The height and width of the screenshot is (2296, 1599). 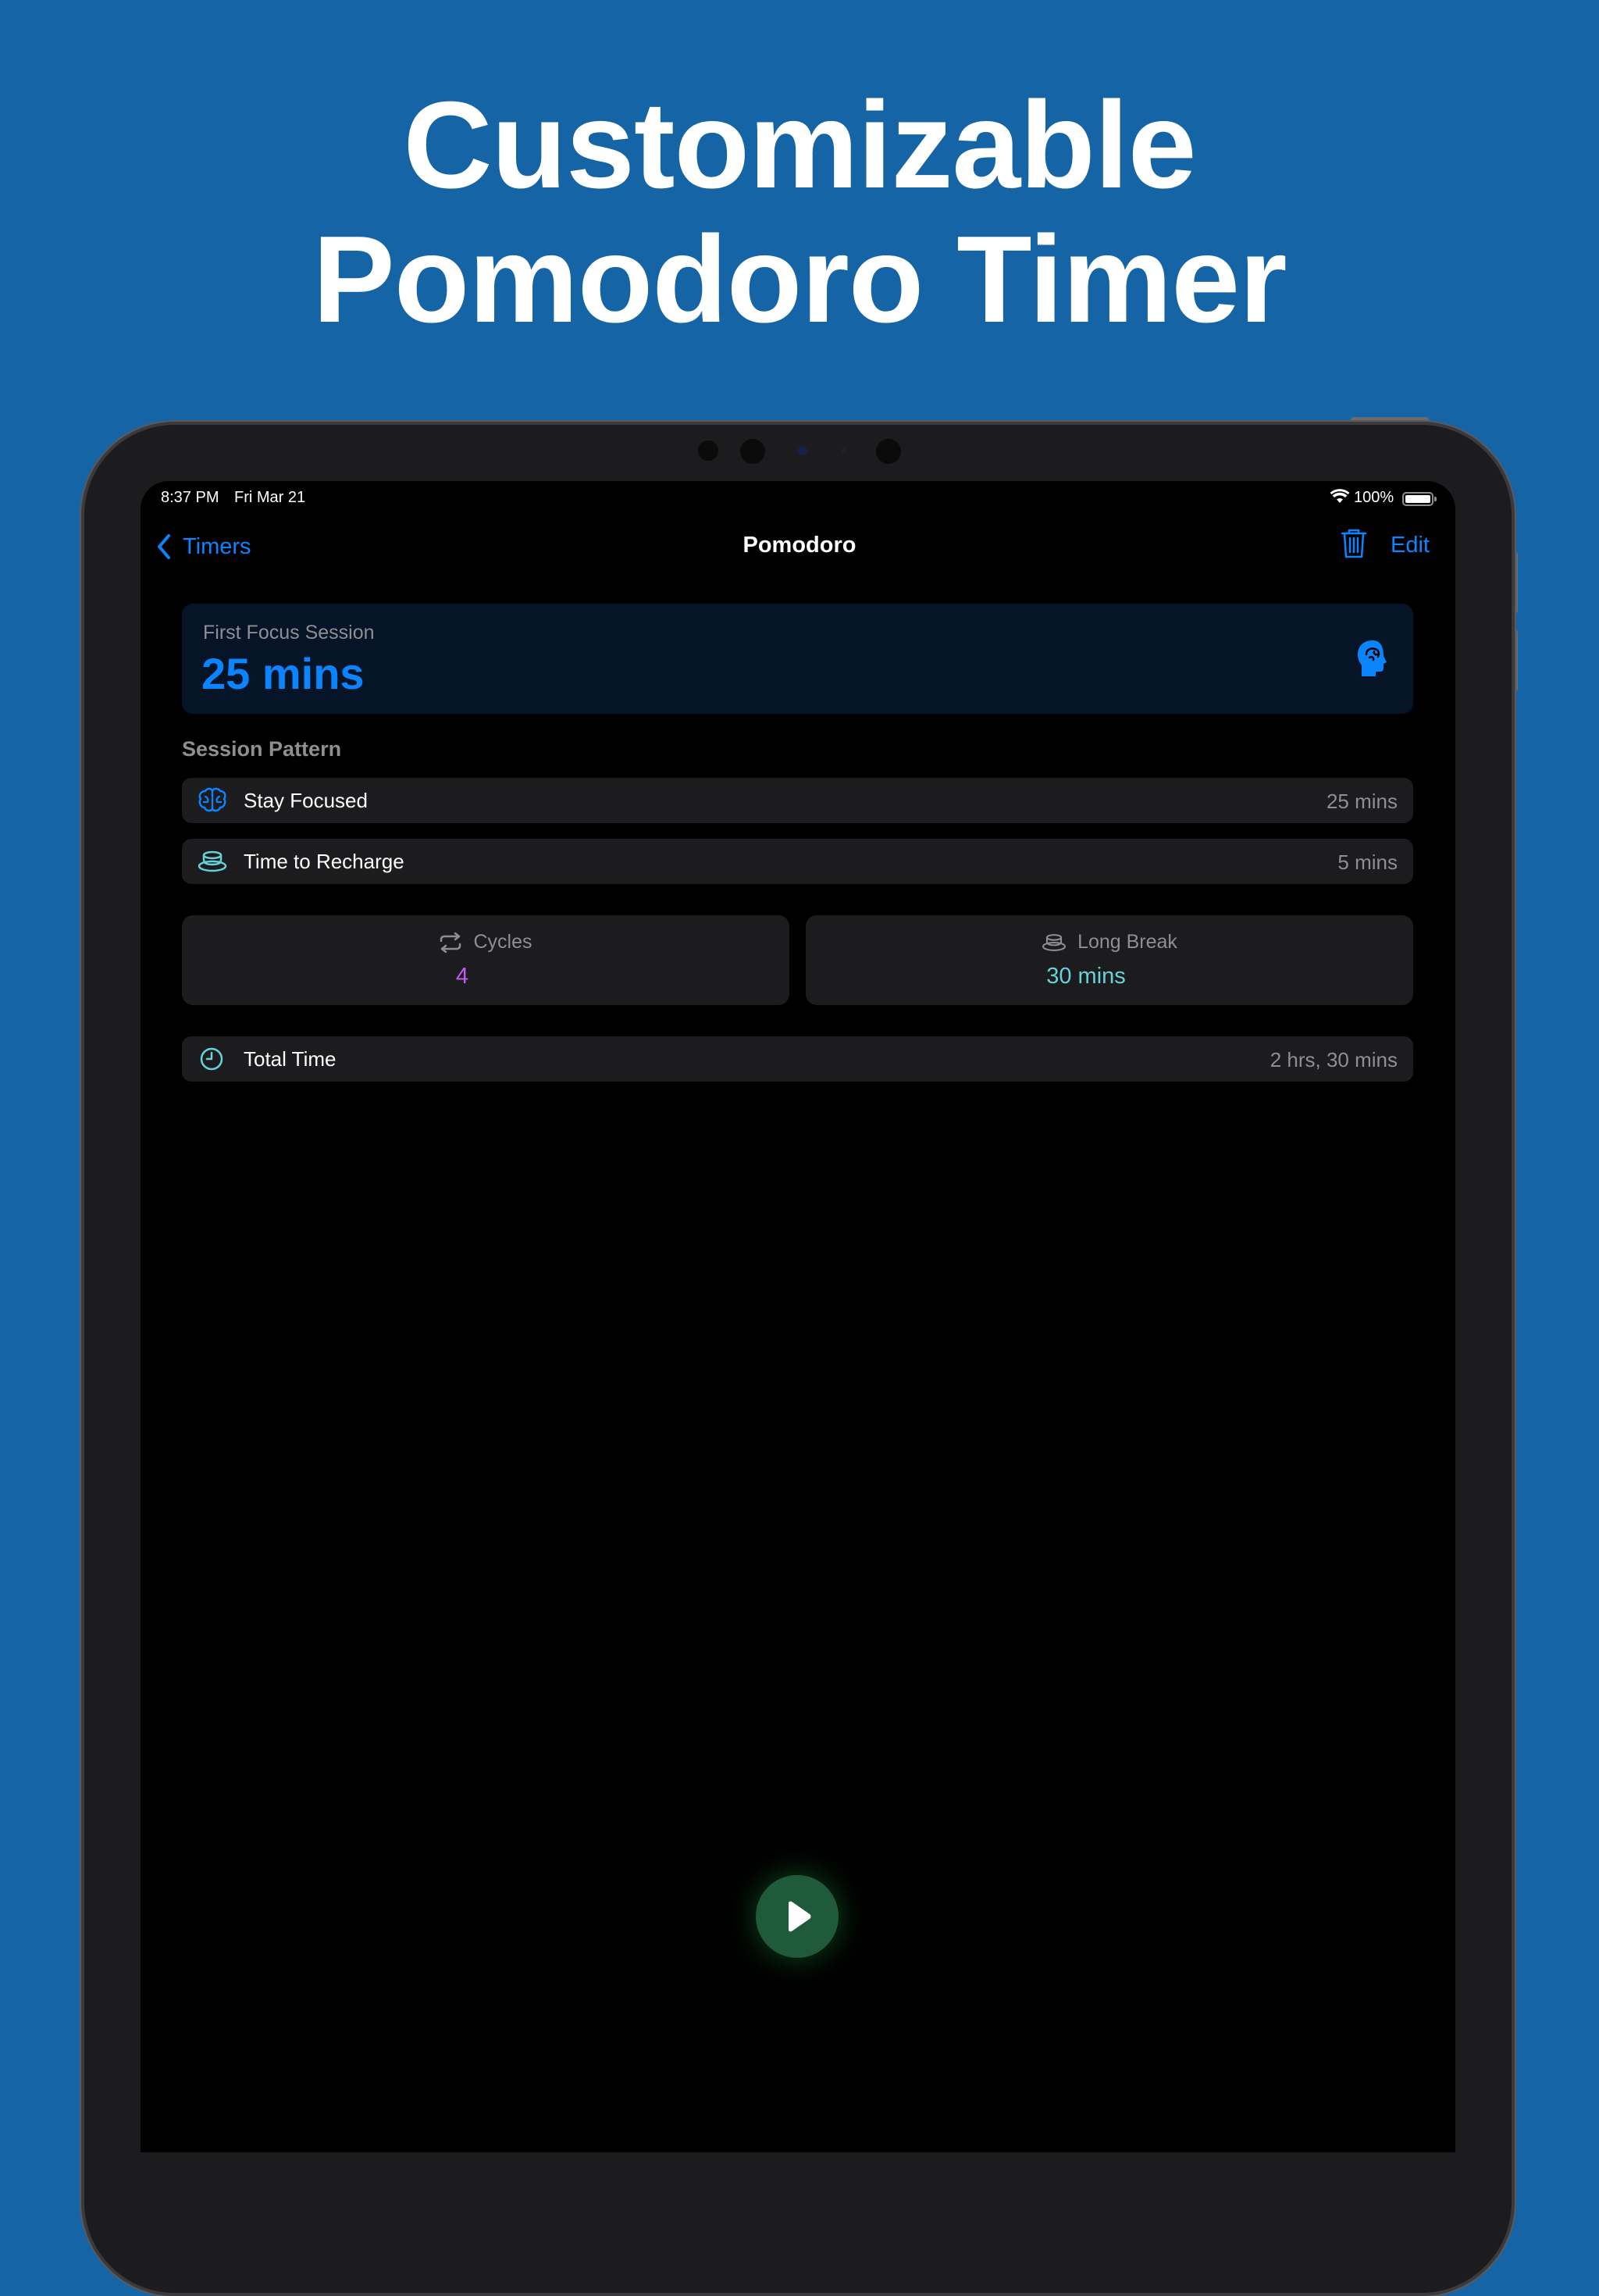 What do you see at coordinates (212, 1060) in the screenshot?
I see `clock-icon` at bounding box center [212, 1060].